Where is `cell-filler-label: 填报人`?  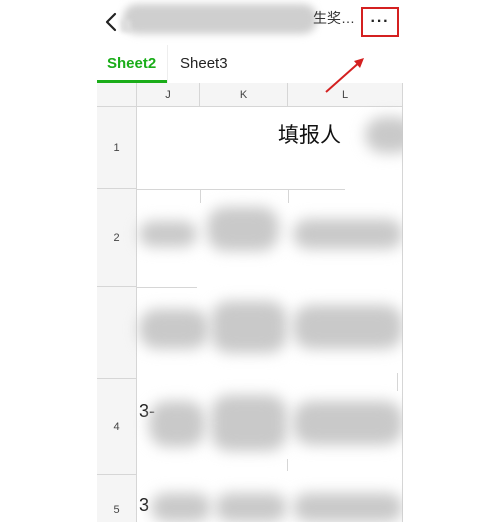 cell-filler-label: 填报人 is located at coordinates (309, 134).